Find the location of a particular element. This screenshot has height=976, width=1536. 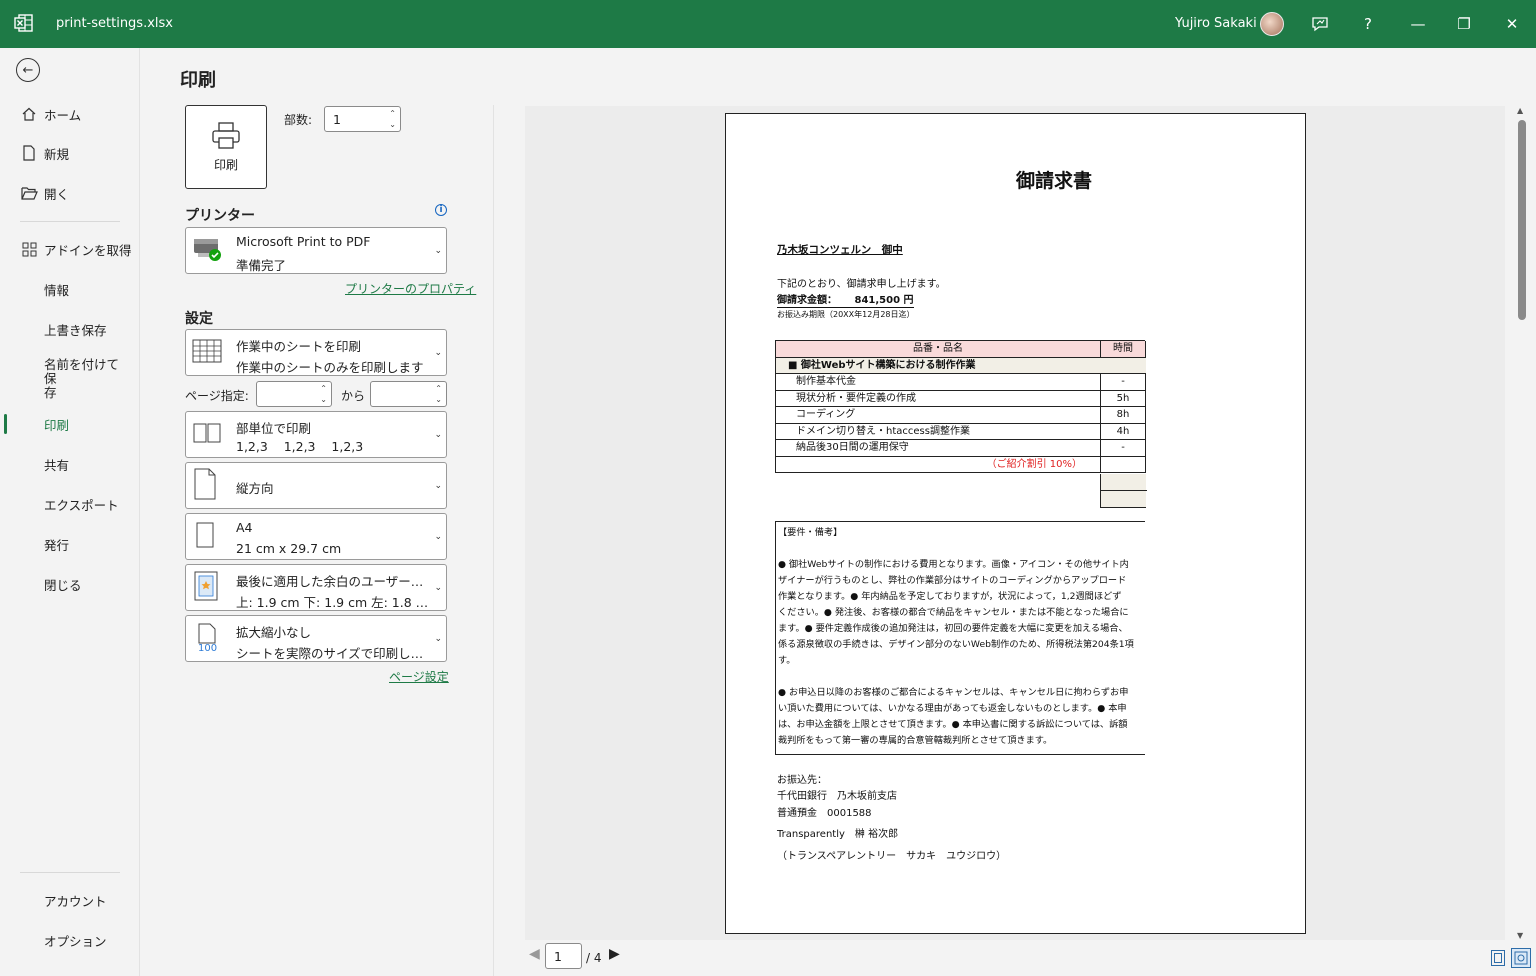

sidebar-item-save-as: 名前を付けて保 存 is located at coordinates (69, 379).